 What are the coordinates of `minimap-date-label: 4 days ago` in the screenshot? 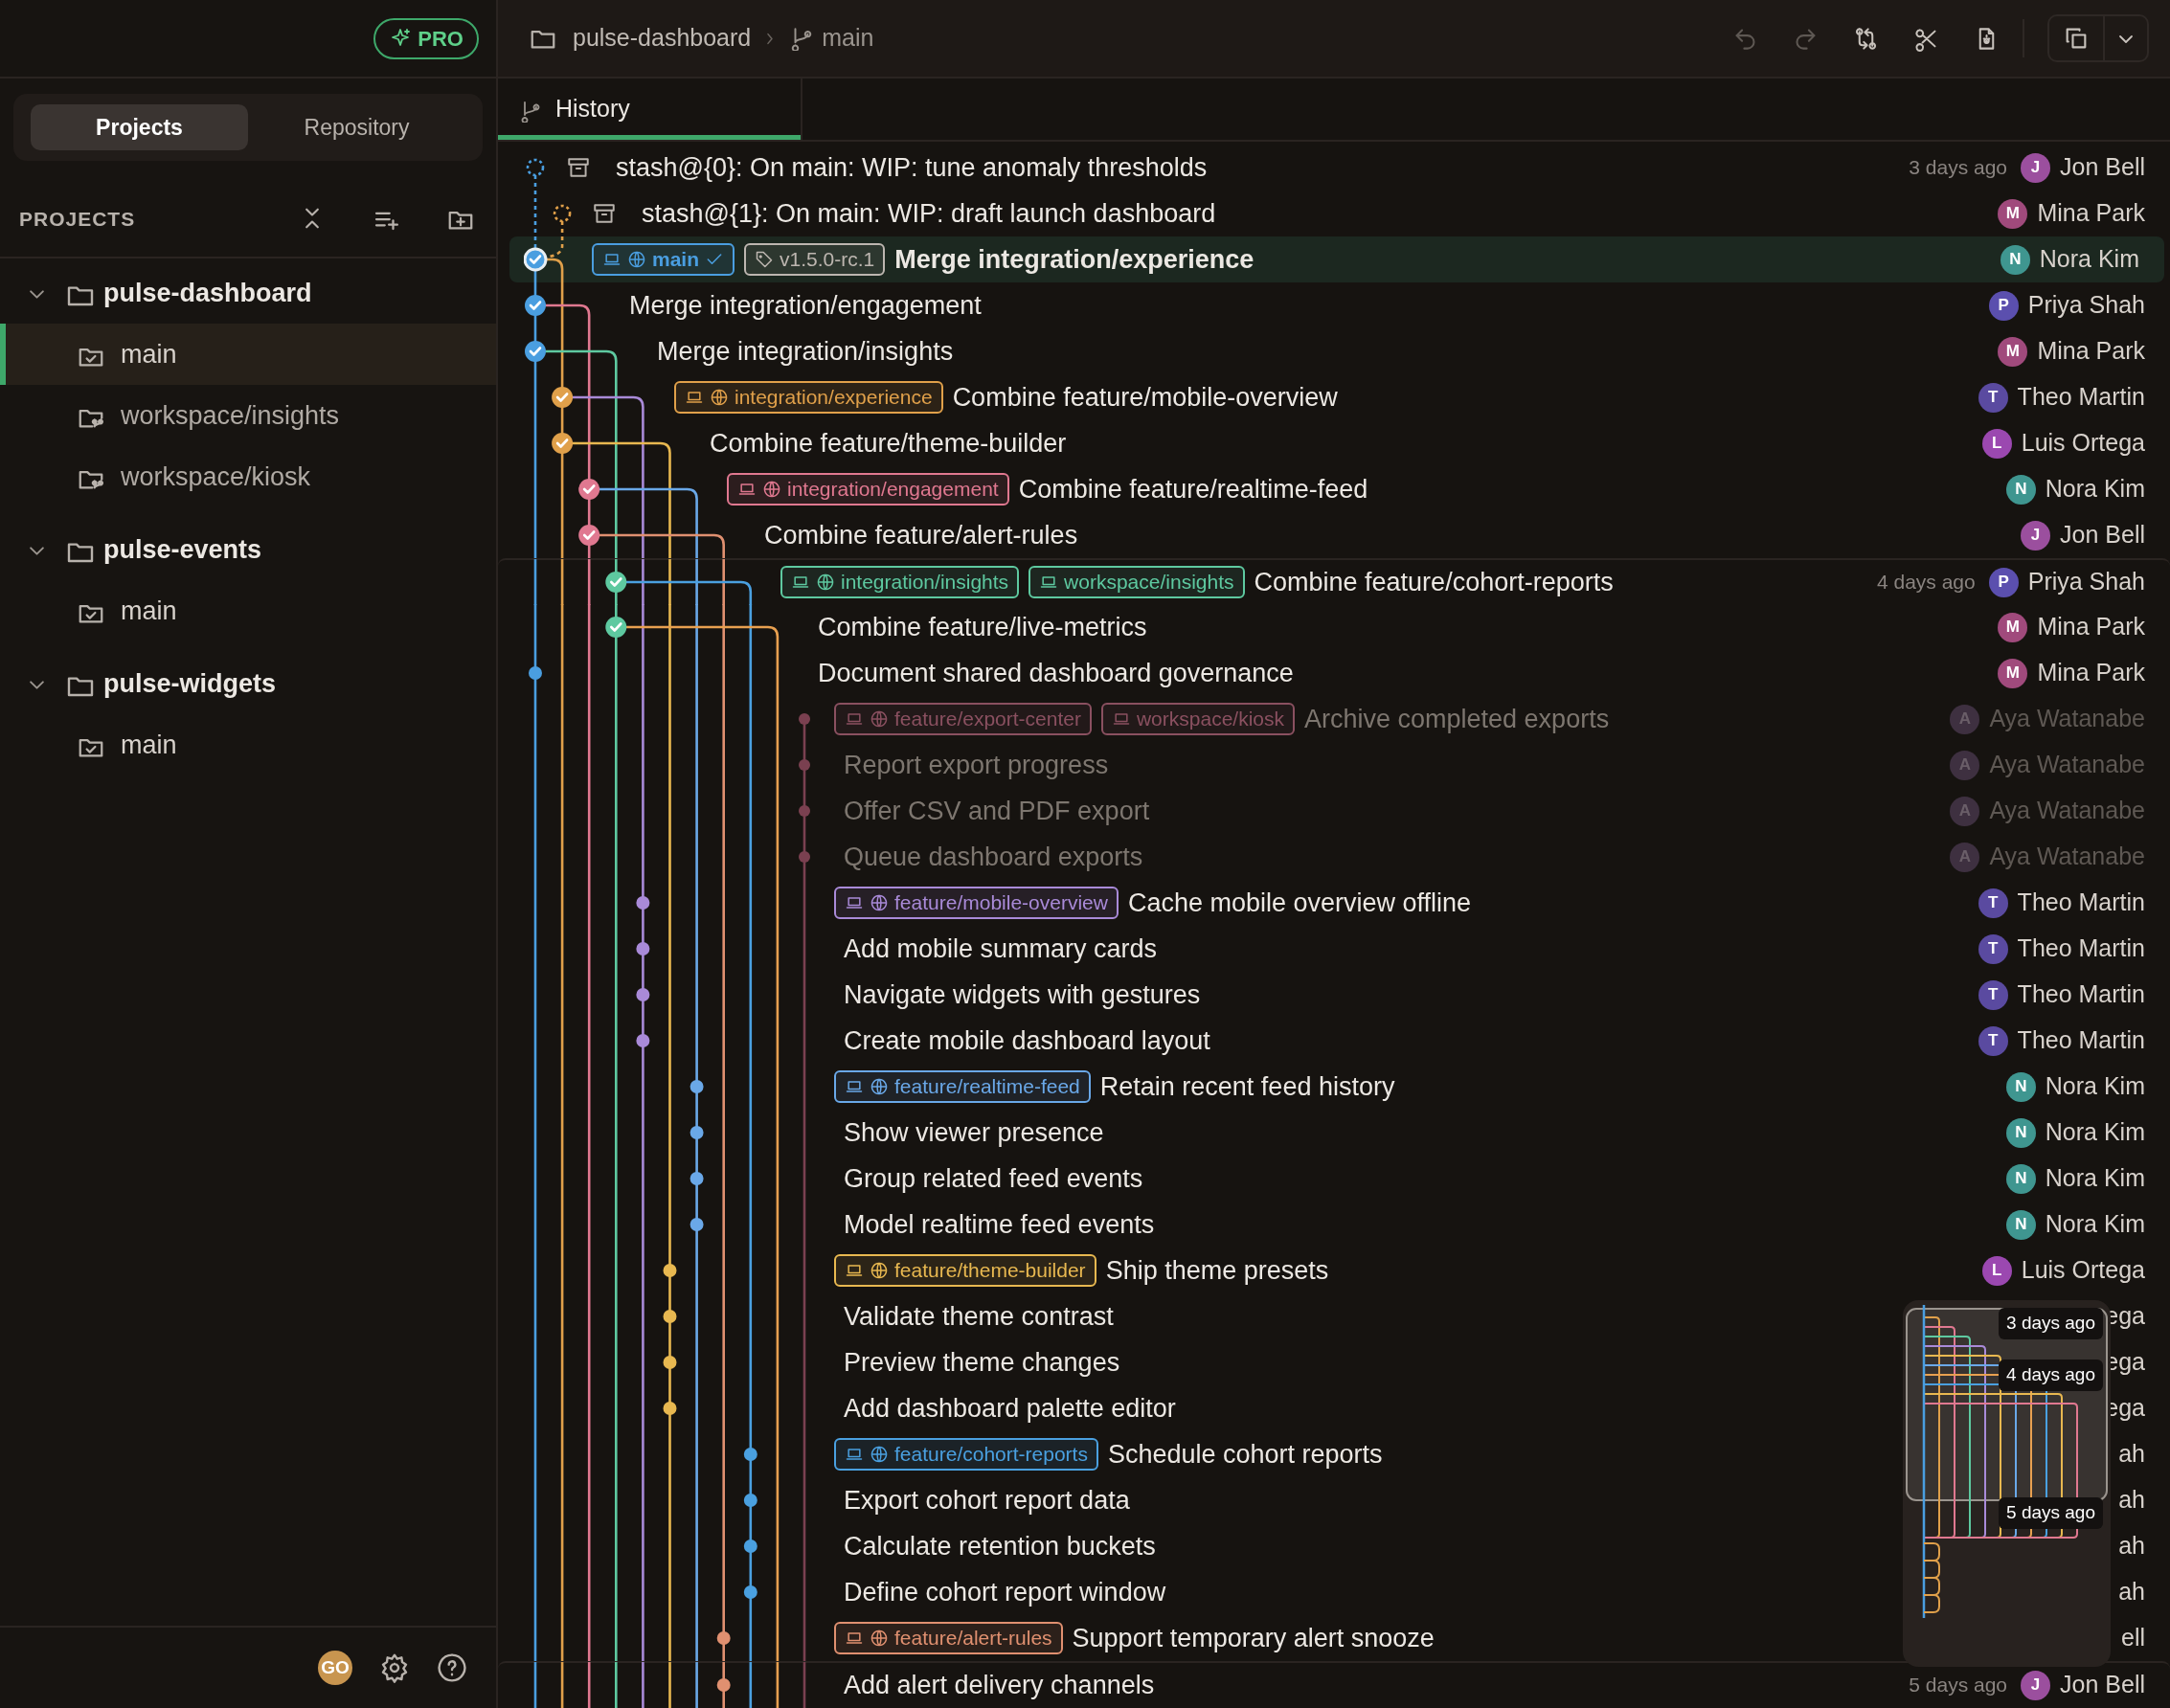 It's located at (2051, 1375).